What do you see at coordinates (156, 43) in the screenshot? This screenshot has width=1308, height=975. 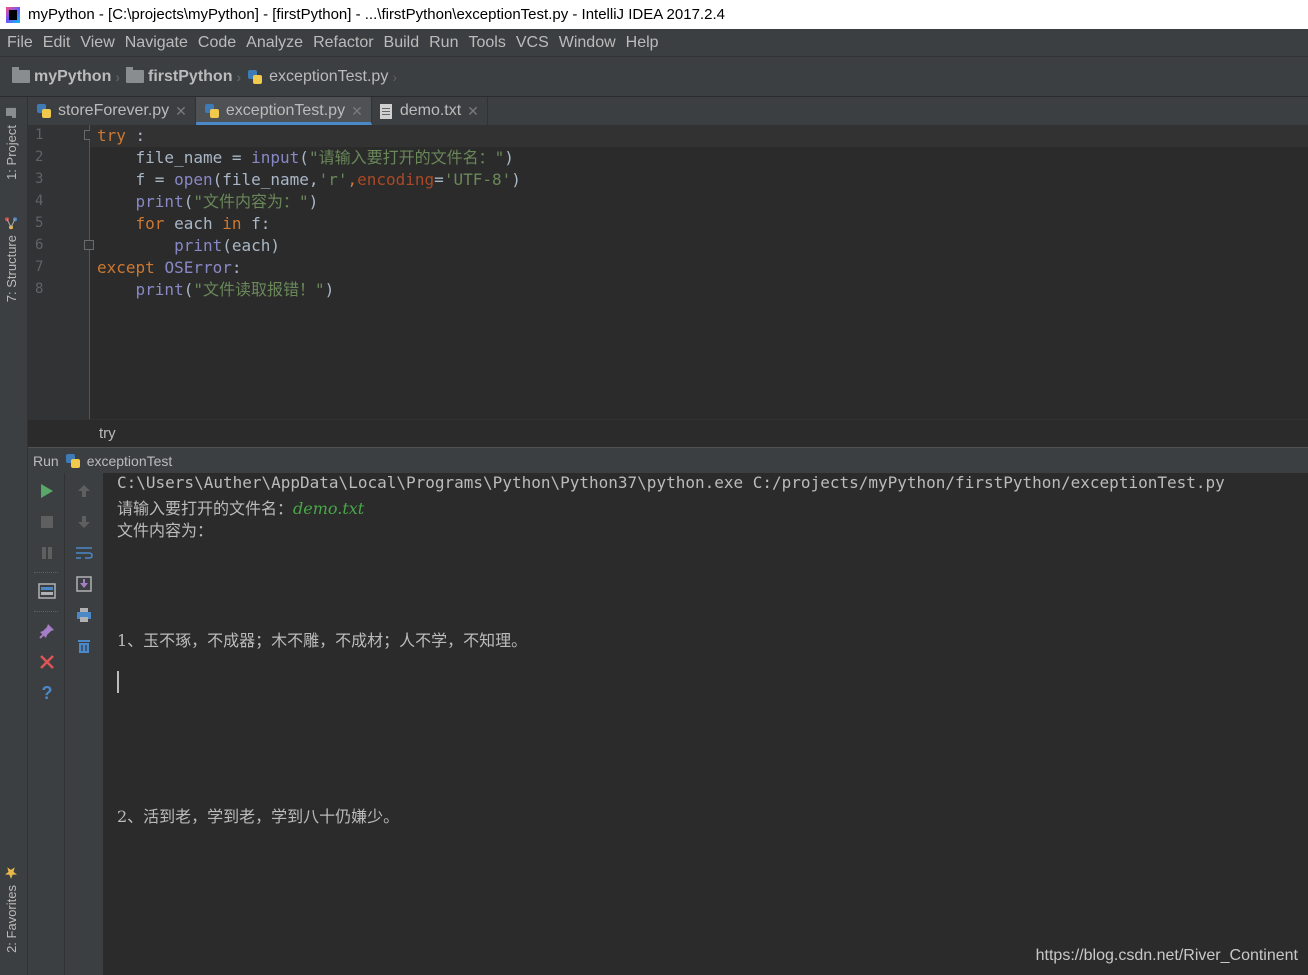 I see `menu-navigate: Navigate` at bounding box center [156, 43].